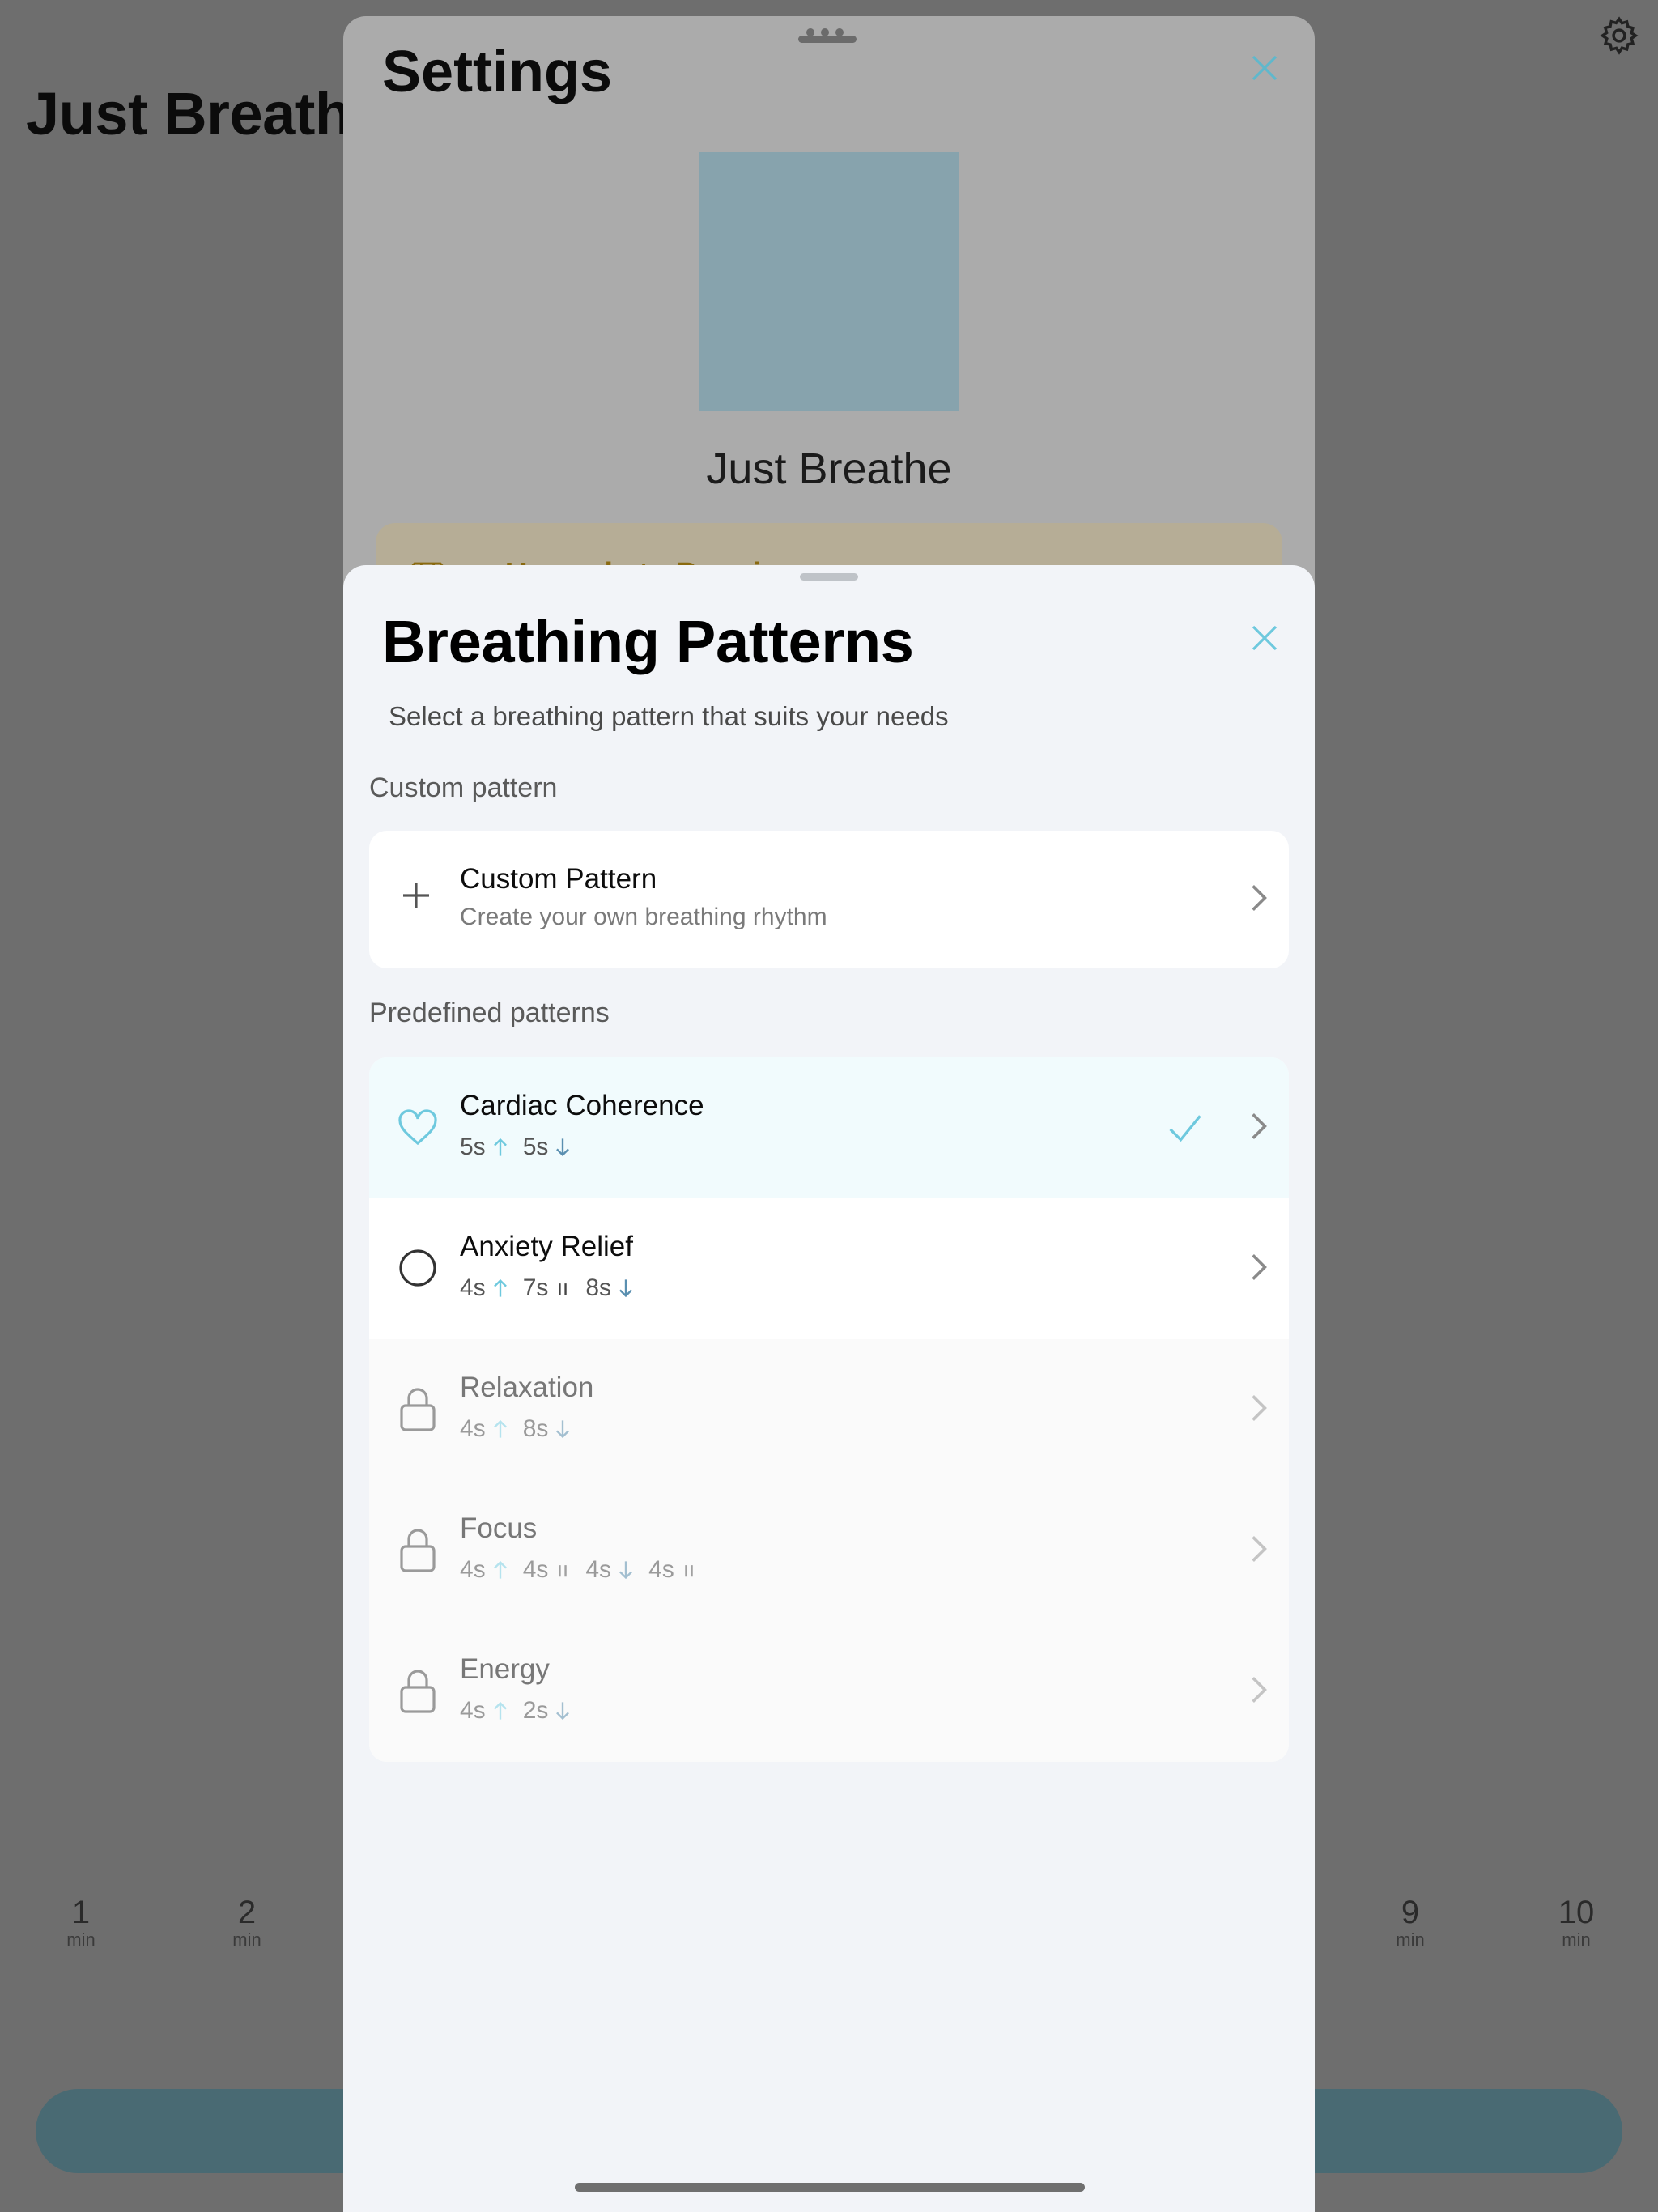  What do you see at coordinates (1576, 1923) in the screenshot?
I see `minute-option-10: 10 min` at bounding box center [1576, 1923].